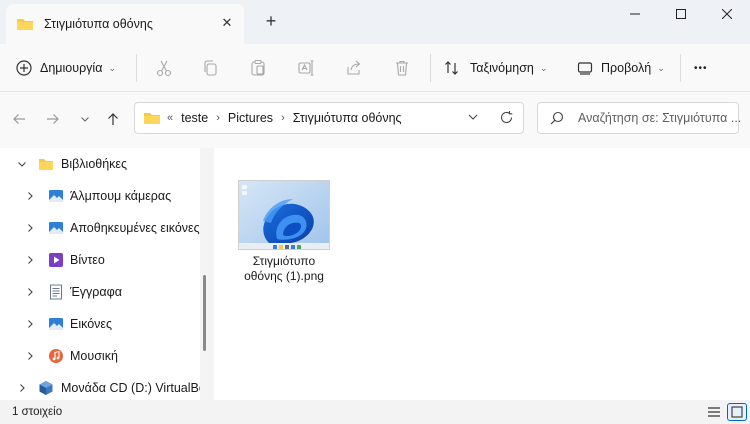 This screenshot has height=424, width=750. What do you see at coordinates (56, 356) in the screenshot?
I see `music-icon` at bounding box center [56, 356].